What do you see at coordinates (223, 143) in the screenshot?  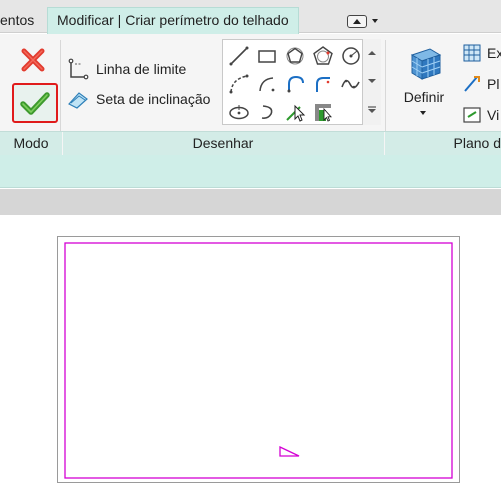 I see `panel-label-desenhar: Desenhar` at bounding box center [223, 143].